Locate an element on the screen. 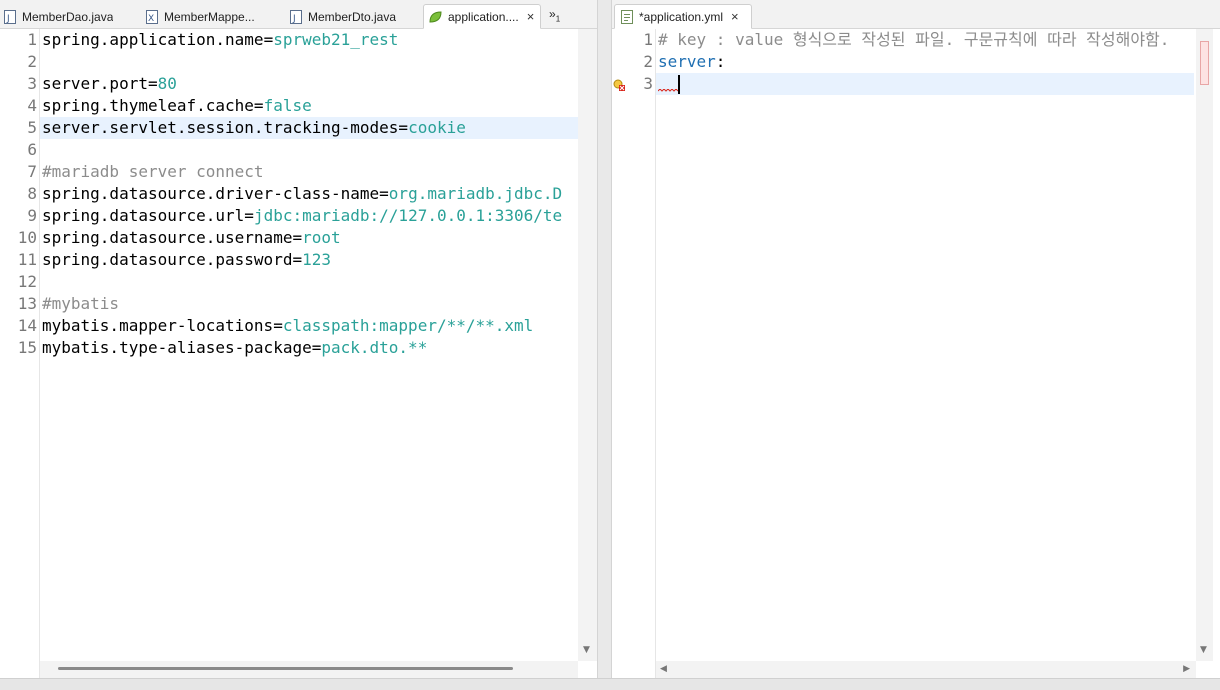 The image size is (1220, 690). editor-split-divider is located at coordinates (604, 339).